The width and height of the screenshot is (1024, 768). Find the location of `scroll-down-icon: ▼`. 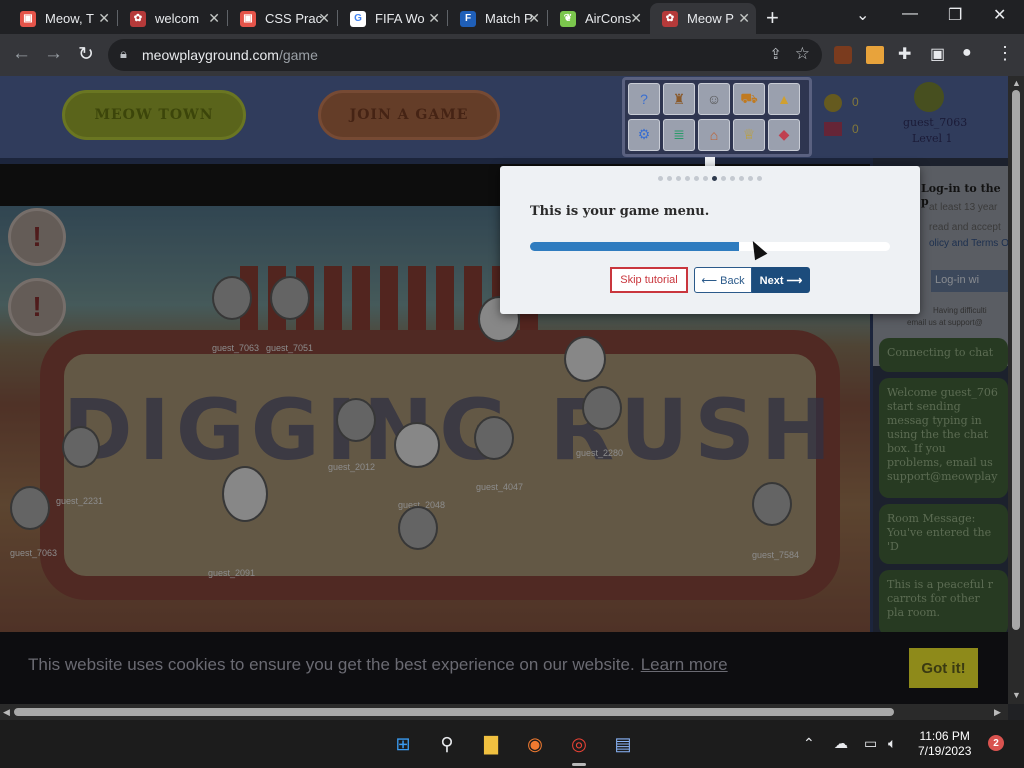

scroll-down-icon: ▼ is located at coordinates (1016, 695).